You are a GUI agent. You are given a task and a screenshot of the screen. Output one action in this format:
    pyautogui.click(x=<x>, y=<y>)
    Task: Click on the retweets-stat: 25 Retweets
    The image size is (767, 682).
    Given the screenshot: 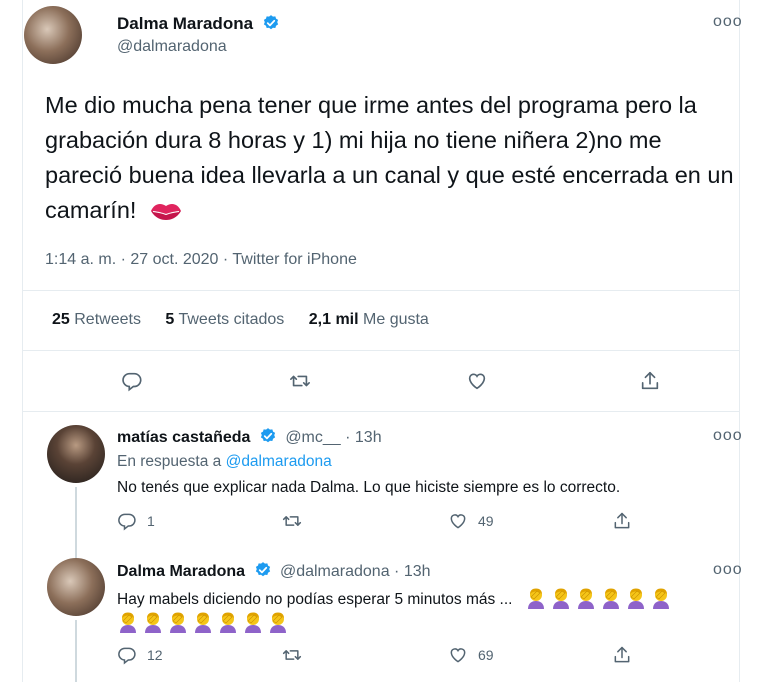 What is the action you would take?
    pyautogui.click(x=96, y=319)
    